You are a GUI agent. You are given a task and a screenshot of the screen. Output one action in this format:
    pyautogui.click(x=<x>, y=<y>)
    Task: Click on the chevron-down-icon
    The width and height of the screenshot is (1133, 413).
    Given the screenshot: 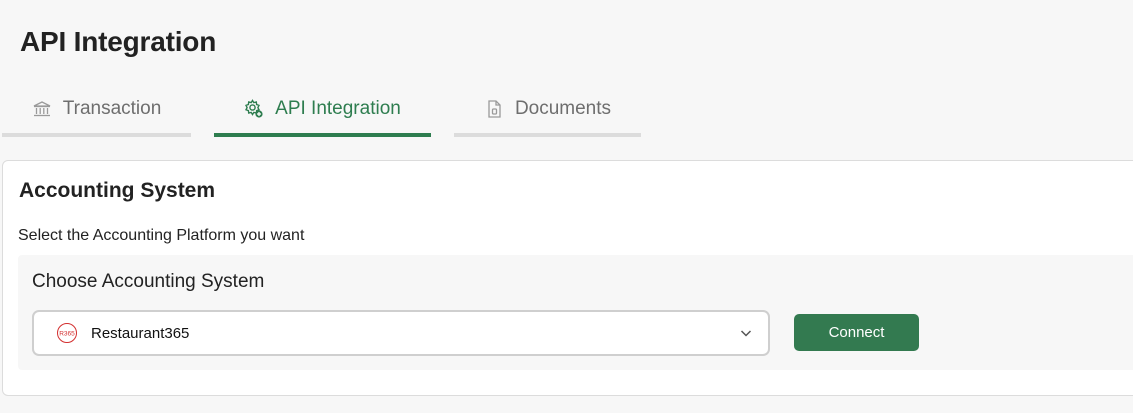 What is the action you would take?
    pyautogui.click(x=746, y=333)
    